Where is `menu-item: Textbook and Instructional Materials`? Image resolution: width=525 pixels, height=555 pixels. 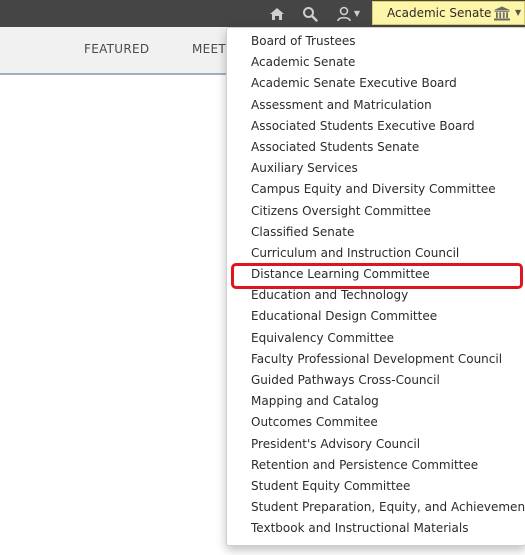 menu-item: Textbook and Instructional Materials is located at coordinates (376, 528).